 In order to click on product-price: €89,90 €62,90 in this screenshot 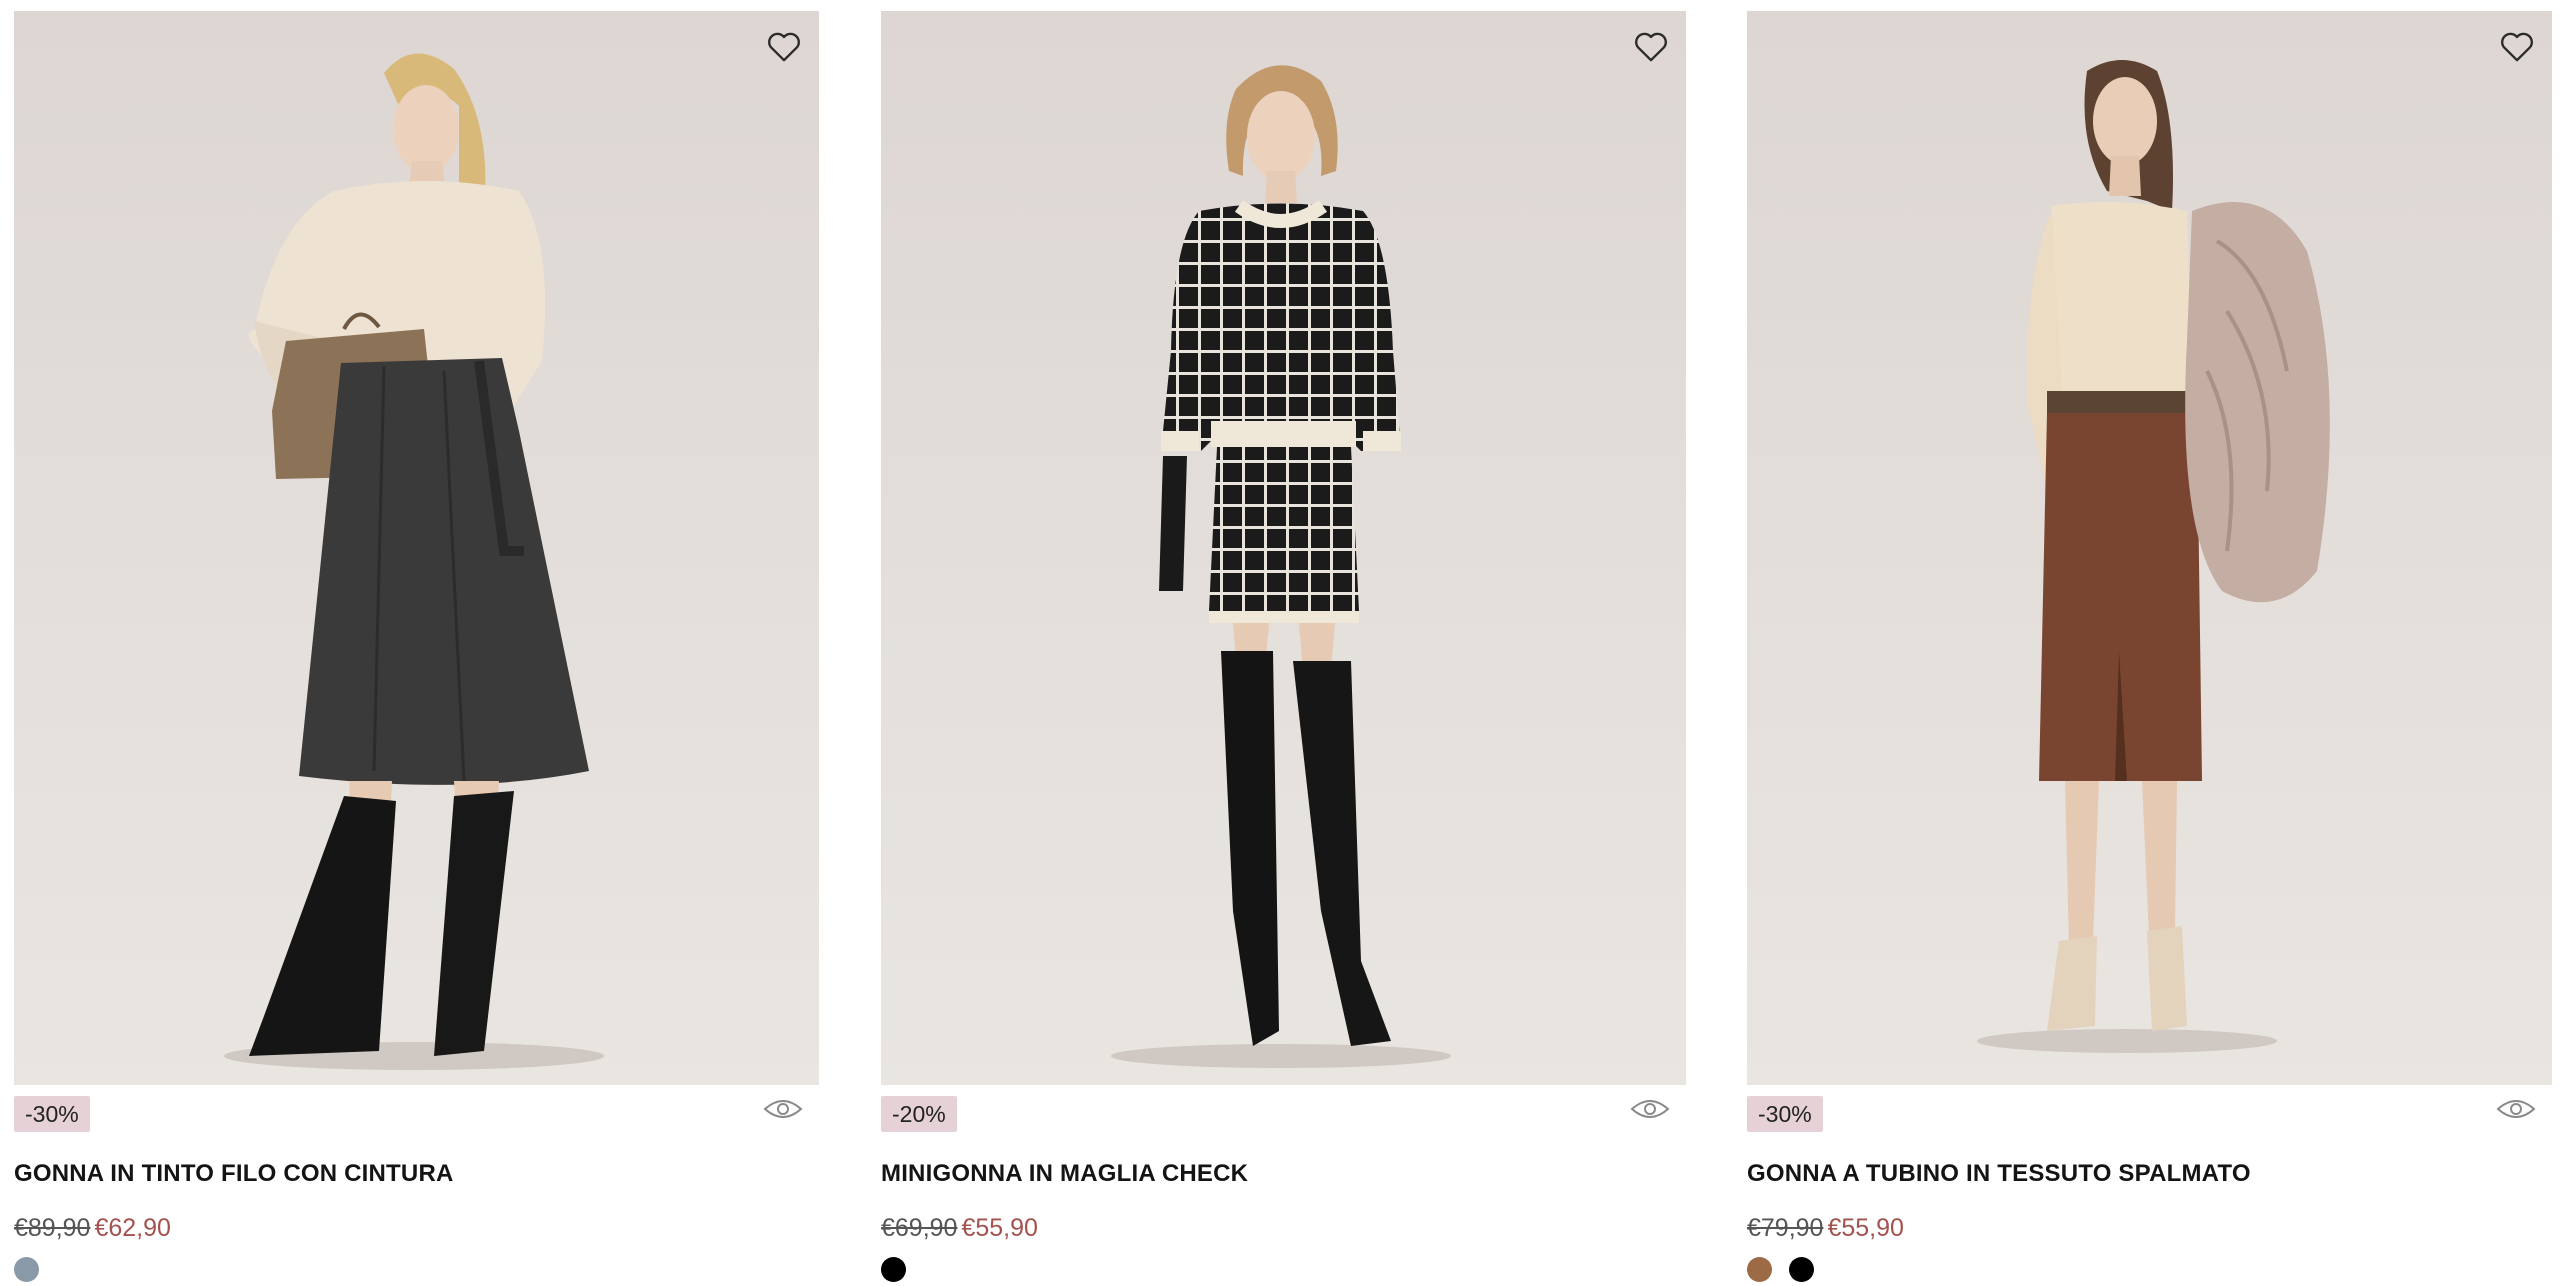, I will do `click(416, 1228)`.